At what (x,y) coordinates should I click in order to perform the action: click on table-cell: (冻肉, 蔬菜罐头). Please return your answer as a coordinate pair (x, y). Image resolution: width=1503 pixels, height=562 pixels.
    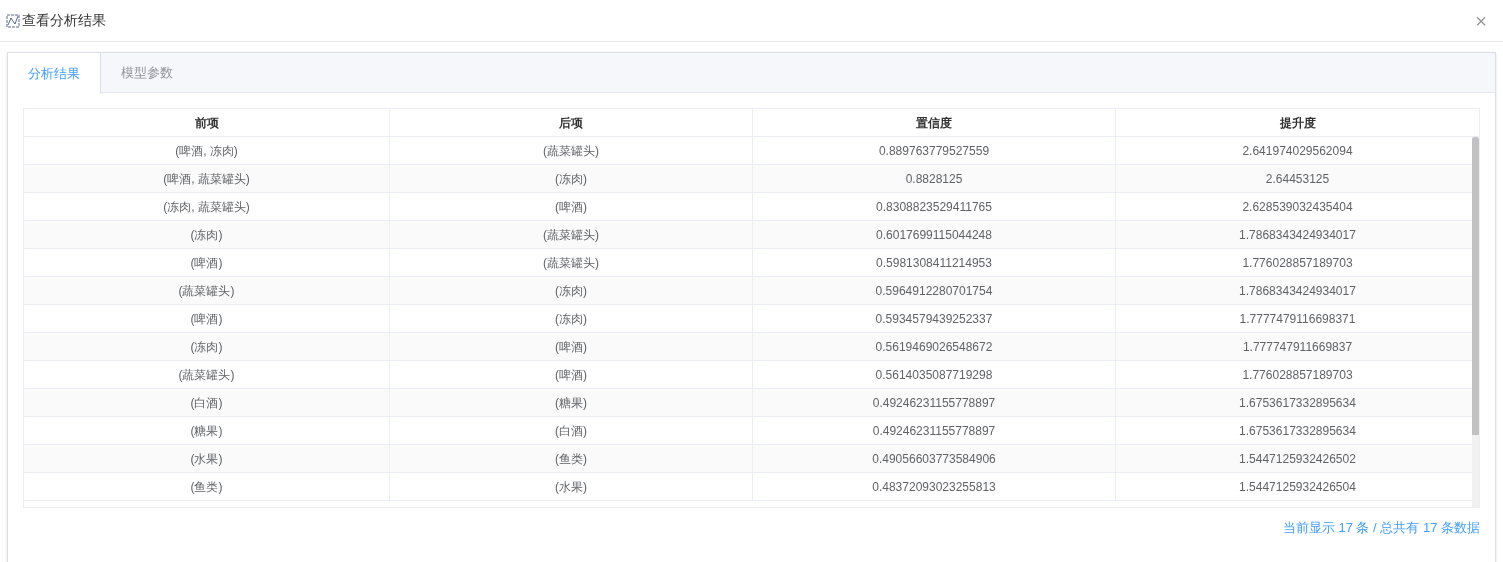
    Looking at the image, I should click on (207, 206).